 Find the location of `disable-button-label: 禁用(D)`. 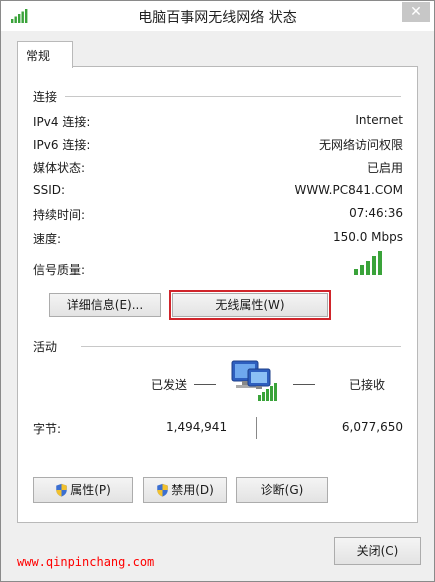

disable-button-label: 禁用(D) is located at coordinates (192, 490).